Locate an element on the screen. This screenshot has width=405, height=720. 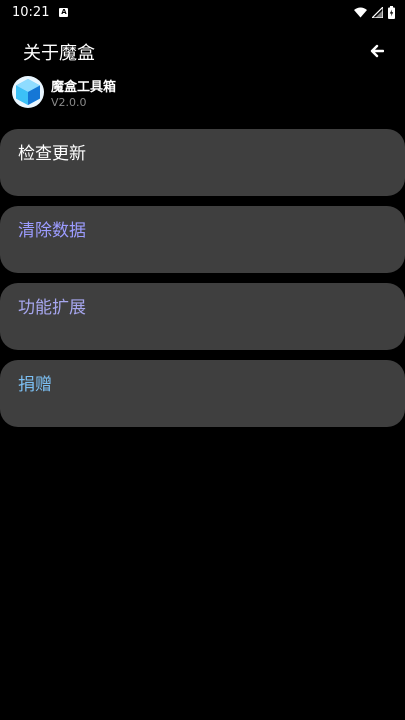
arrow-left-icon is located at coordinates (377, 52).